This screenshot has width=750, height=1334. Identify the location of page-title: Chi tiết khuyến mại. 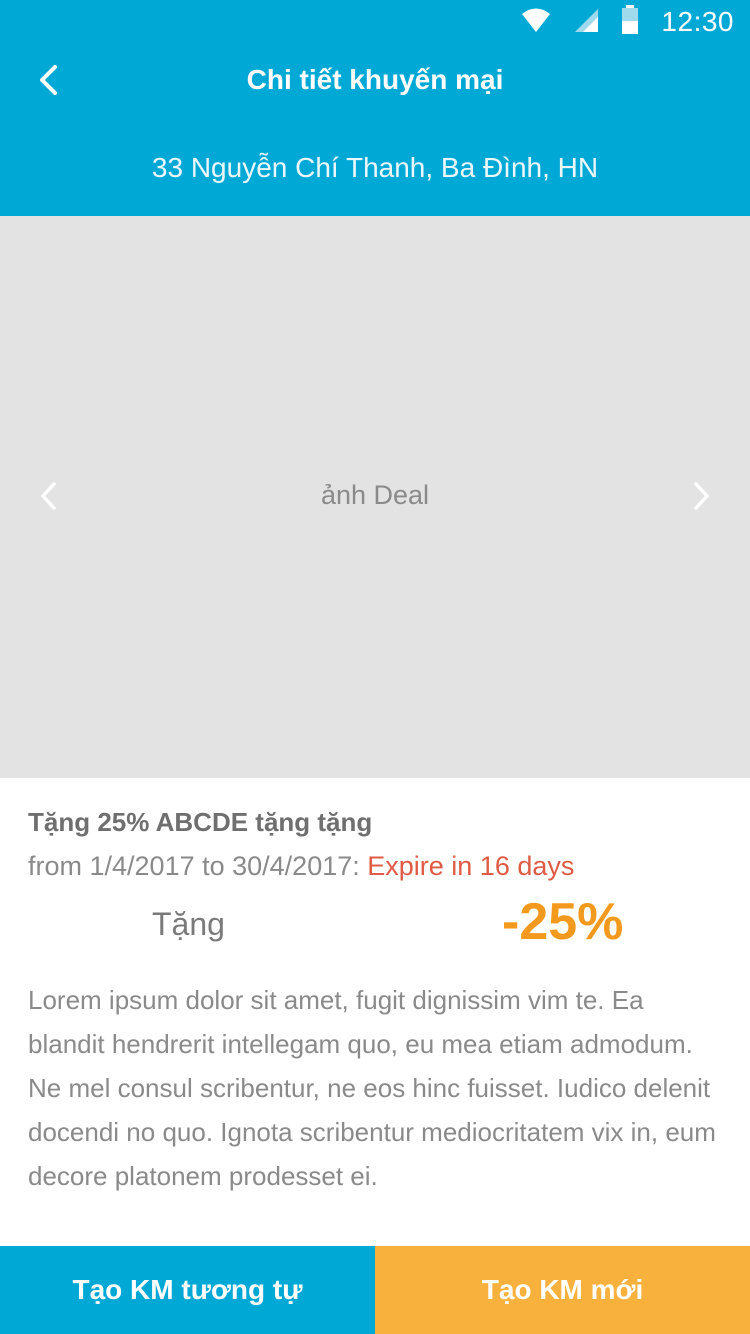
(375, 79).